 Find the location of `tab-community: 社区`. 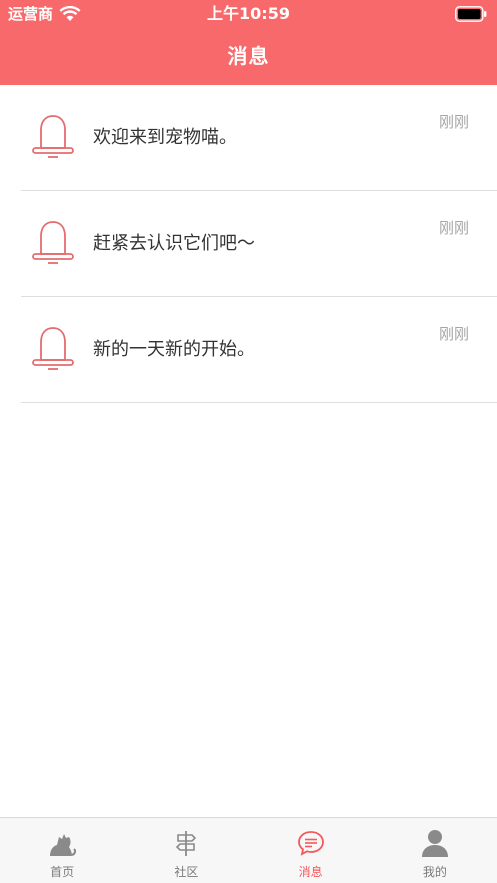

tab-community: 社区 is located at coordinates (186, 850).